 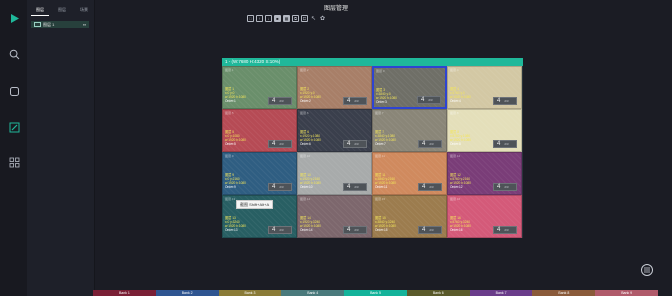 What do you see at coordinates (259, 18) in the screenshot?
I see `move-up-button: ↑` at bounding box center [259, 18].